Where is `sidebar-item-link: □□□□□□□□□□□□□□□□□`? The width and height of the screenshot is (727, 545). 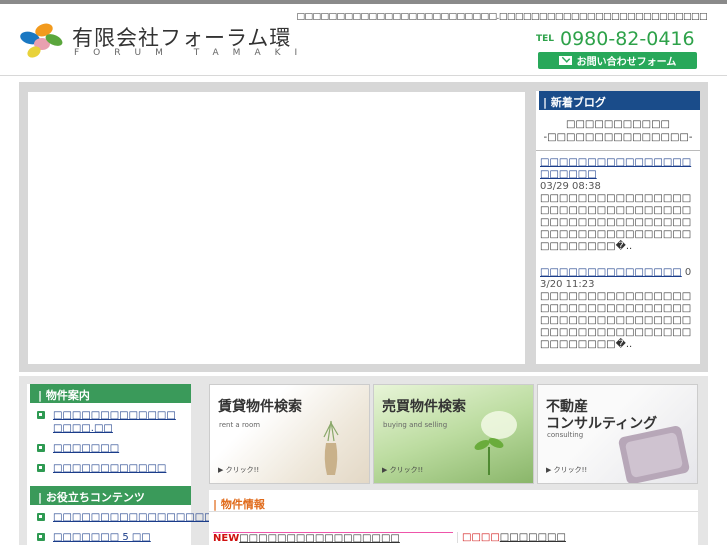 sidebar-item-link: □□□□□□□□□□□□□□□□□ is located at coordinates (133, 517).